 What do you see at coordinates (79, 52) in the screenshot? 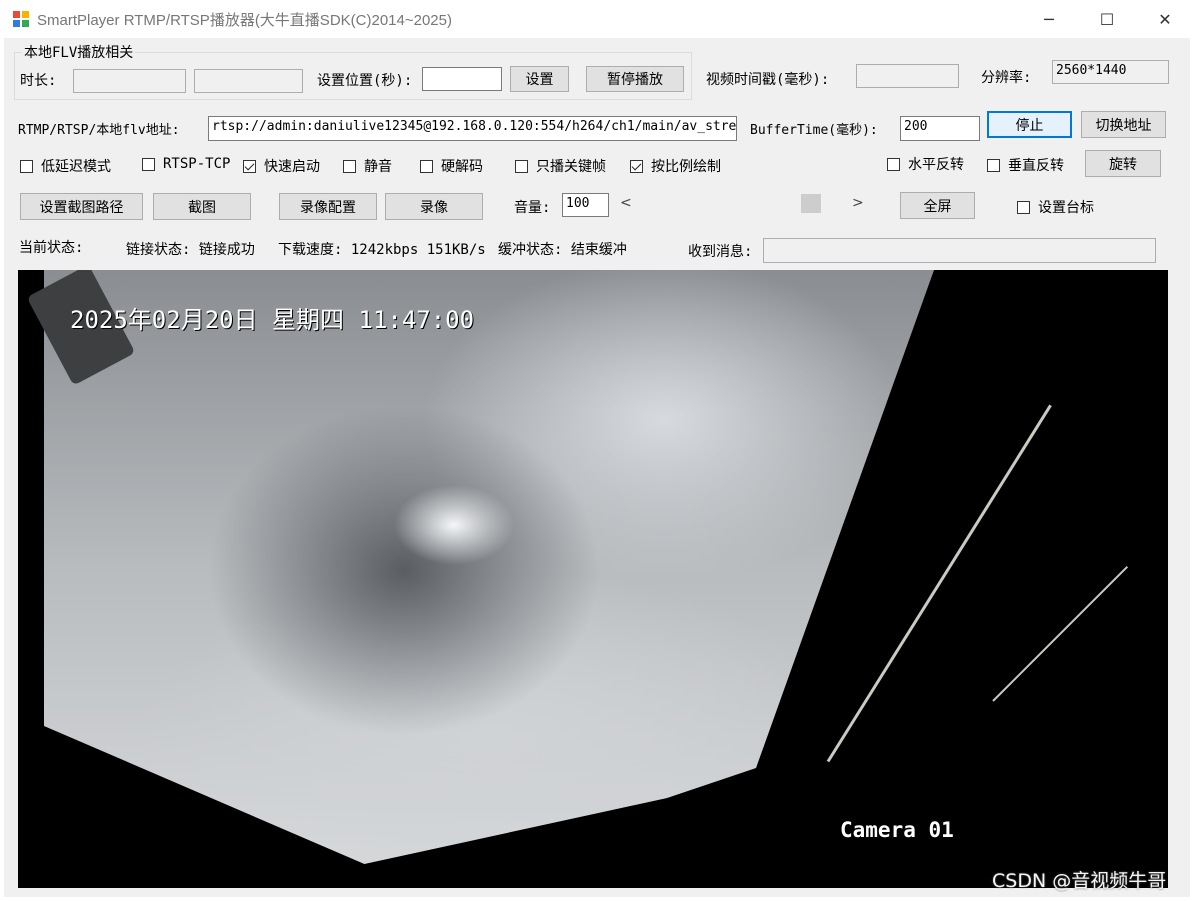
I see `flv-group-legend: 本地FLV播放相关` at bounding box center [79, 52].